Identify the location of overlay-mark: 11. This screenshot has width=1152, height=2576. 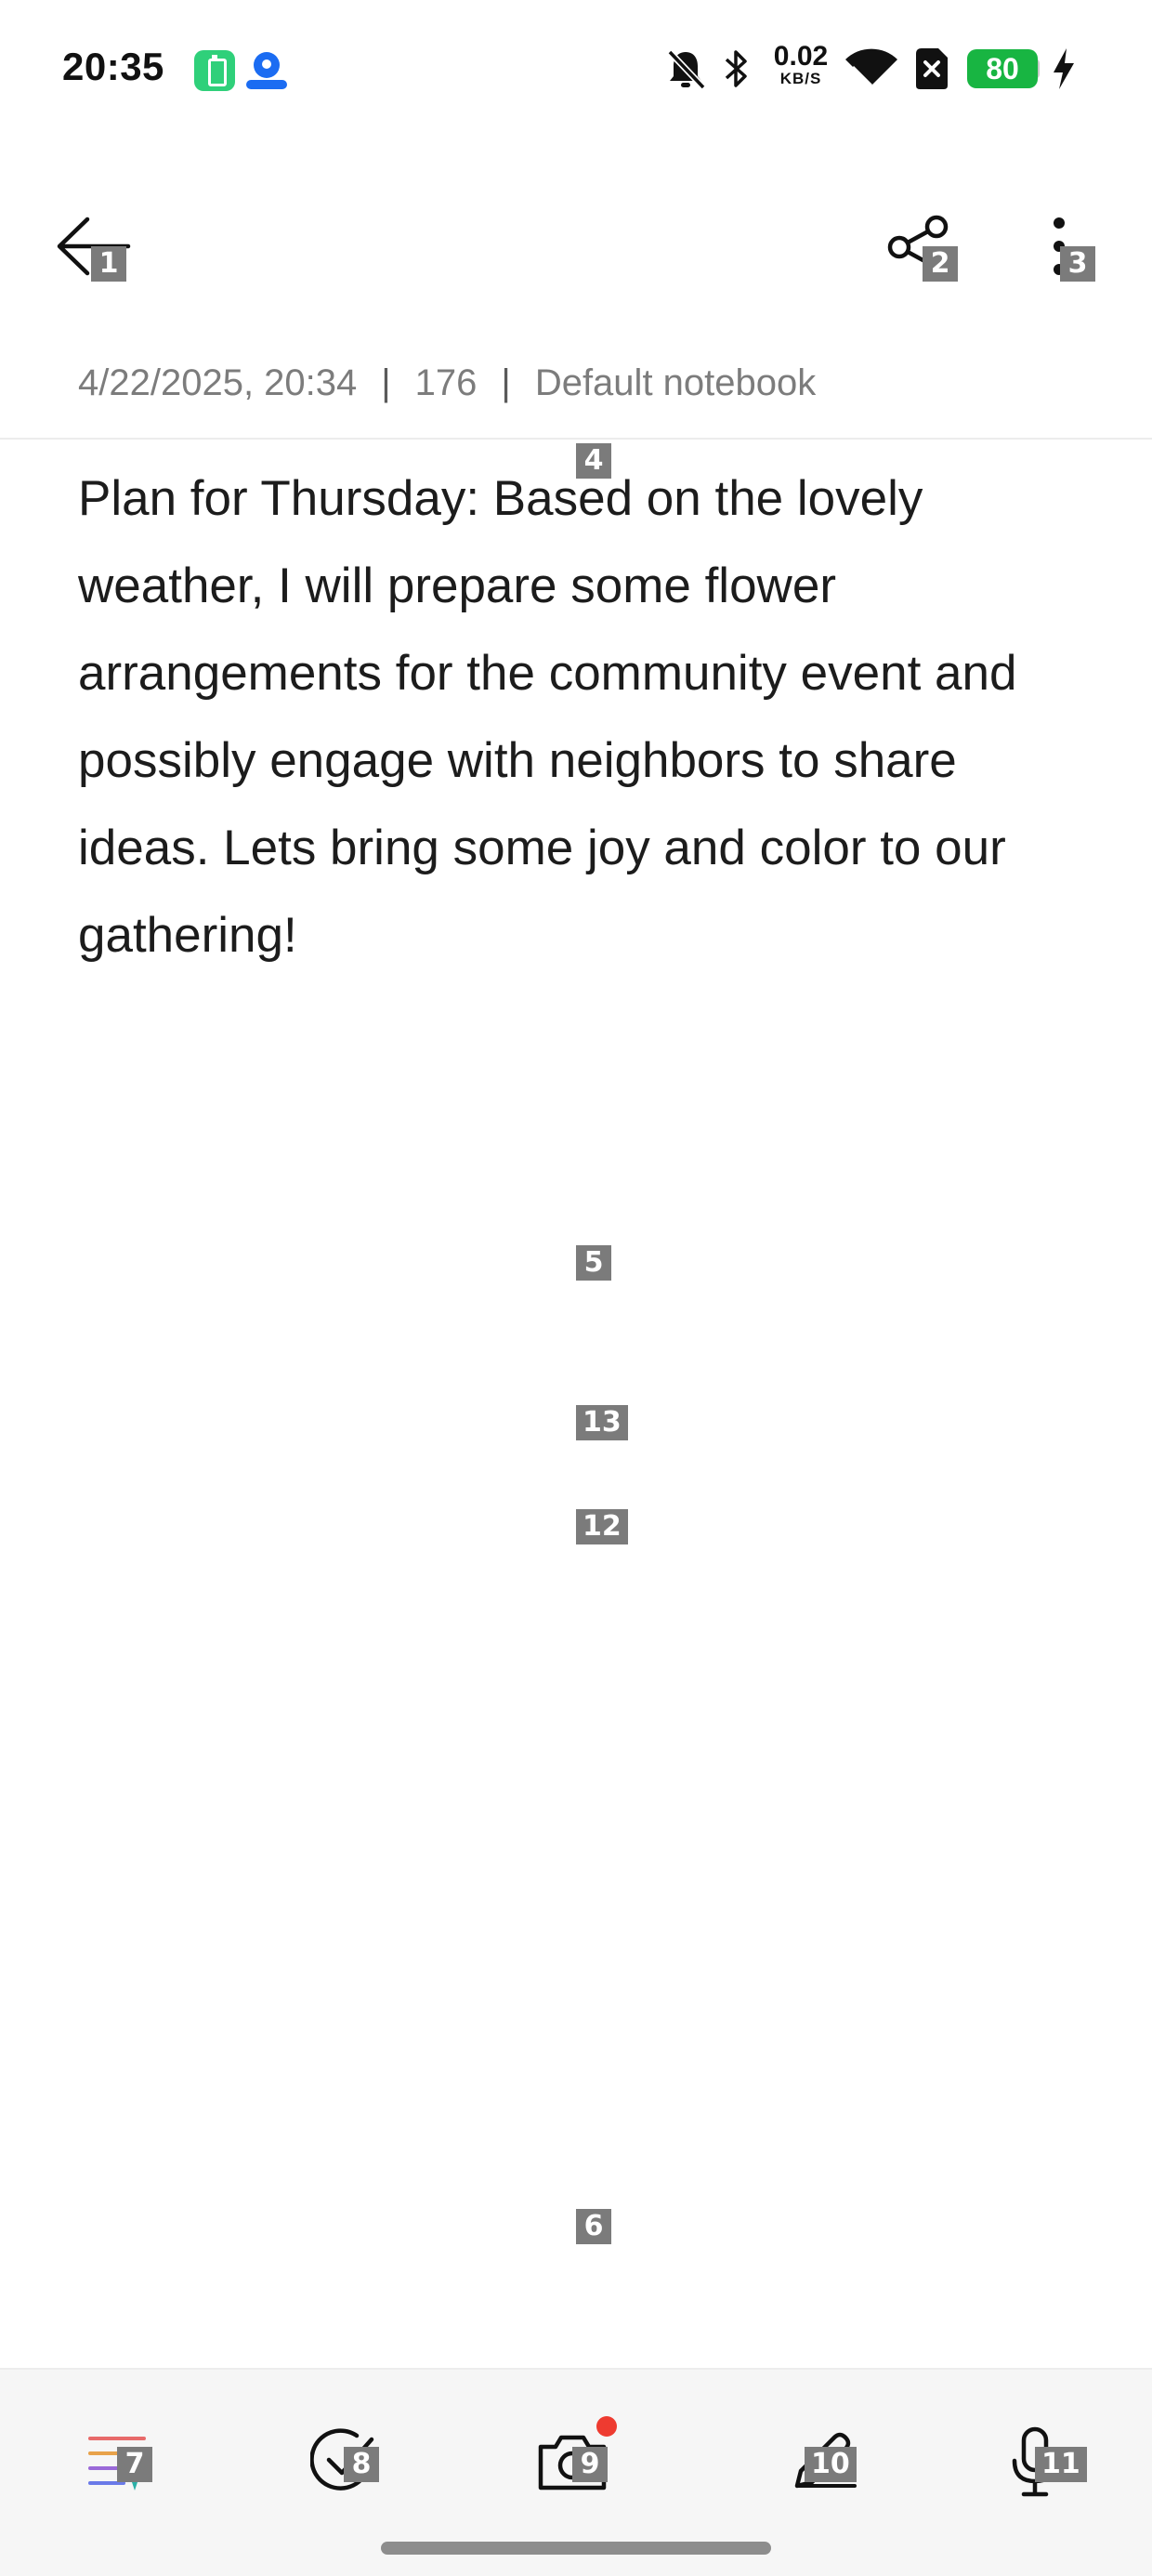
(1061, 2464).